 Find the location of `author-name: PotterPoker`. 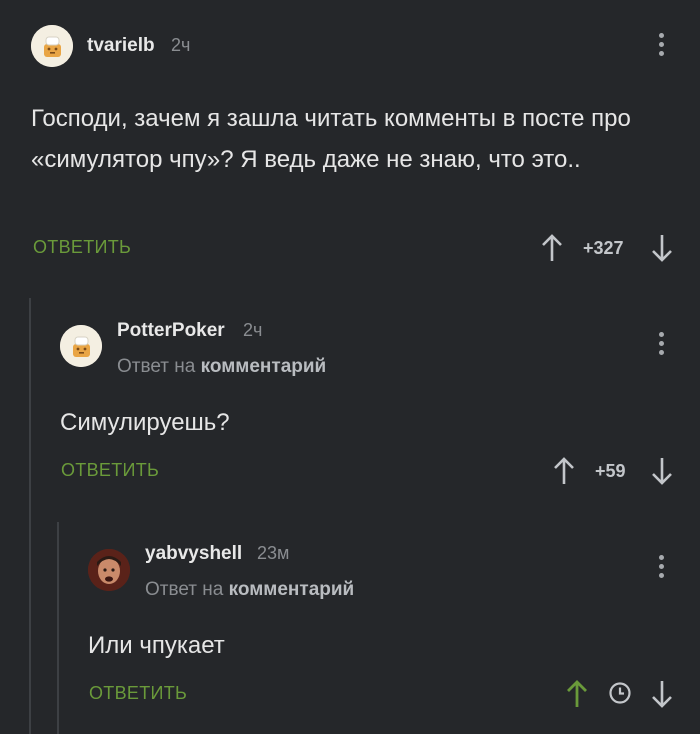

author-name: PotterPoker is located at coordinates (171, 331).